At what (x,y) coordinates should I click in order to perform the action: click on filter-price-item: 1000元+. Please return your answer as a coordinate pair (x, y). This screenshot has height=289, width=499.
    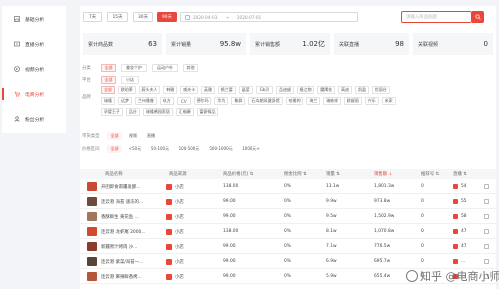
    Looking at the image, I should click on (251, 149).